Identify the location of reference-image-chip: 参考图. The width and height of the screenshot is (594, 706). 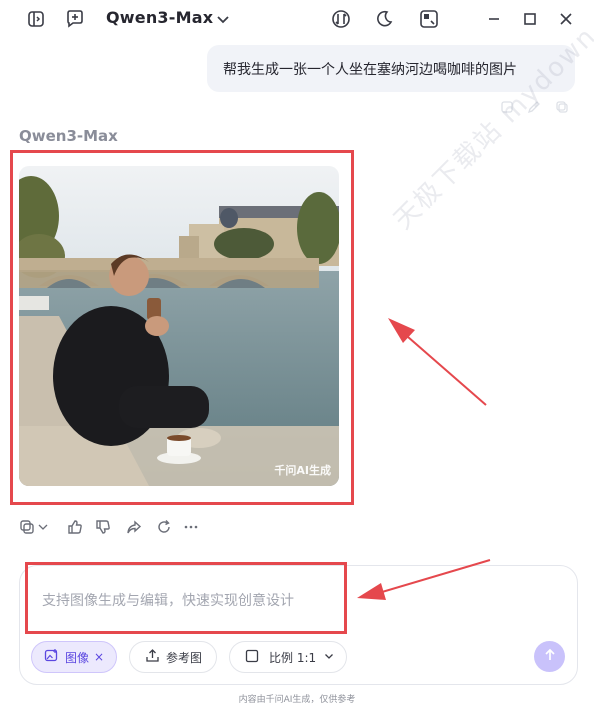
(173, 657).